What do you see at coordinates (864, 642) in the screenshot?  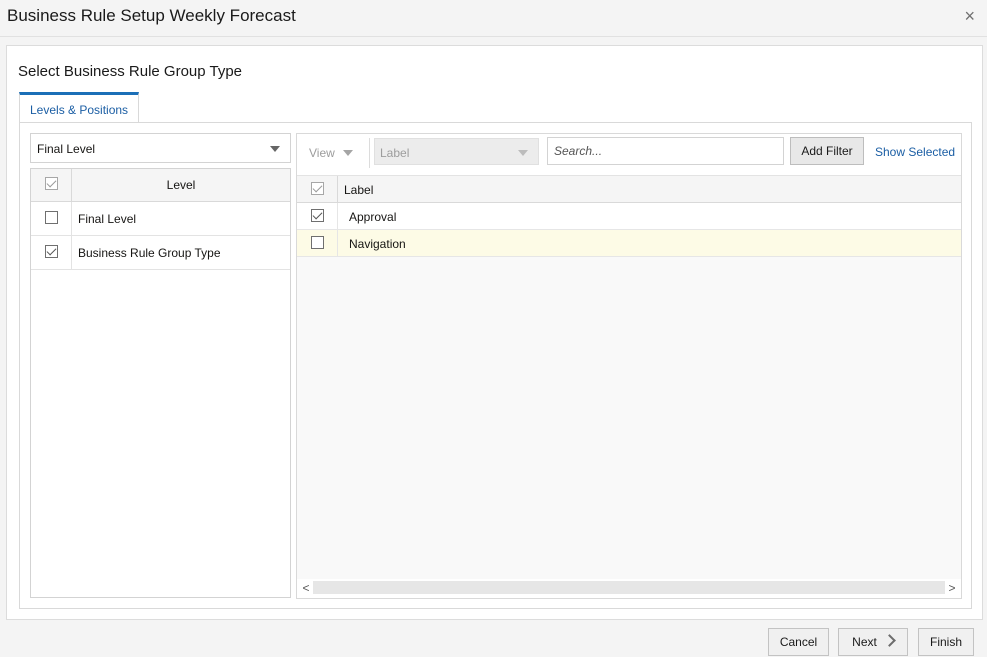 I see `next-label: Next` at bounding box center [864, 642].